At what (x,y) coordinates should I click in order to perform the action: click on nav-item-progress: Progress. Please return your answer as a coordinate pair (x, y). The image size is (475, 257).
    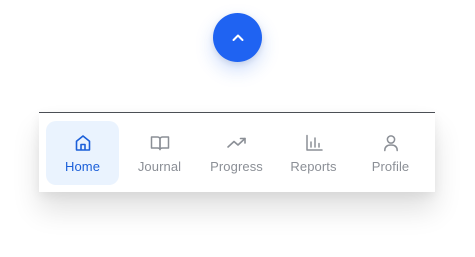
    Looking at the image, I should click on (236, 153).